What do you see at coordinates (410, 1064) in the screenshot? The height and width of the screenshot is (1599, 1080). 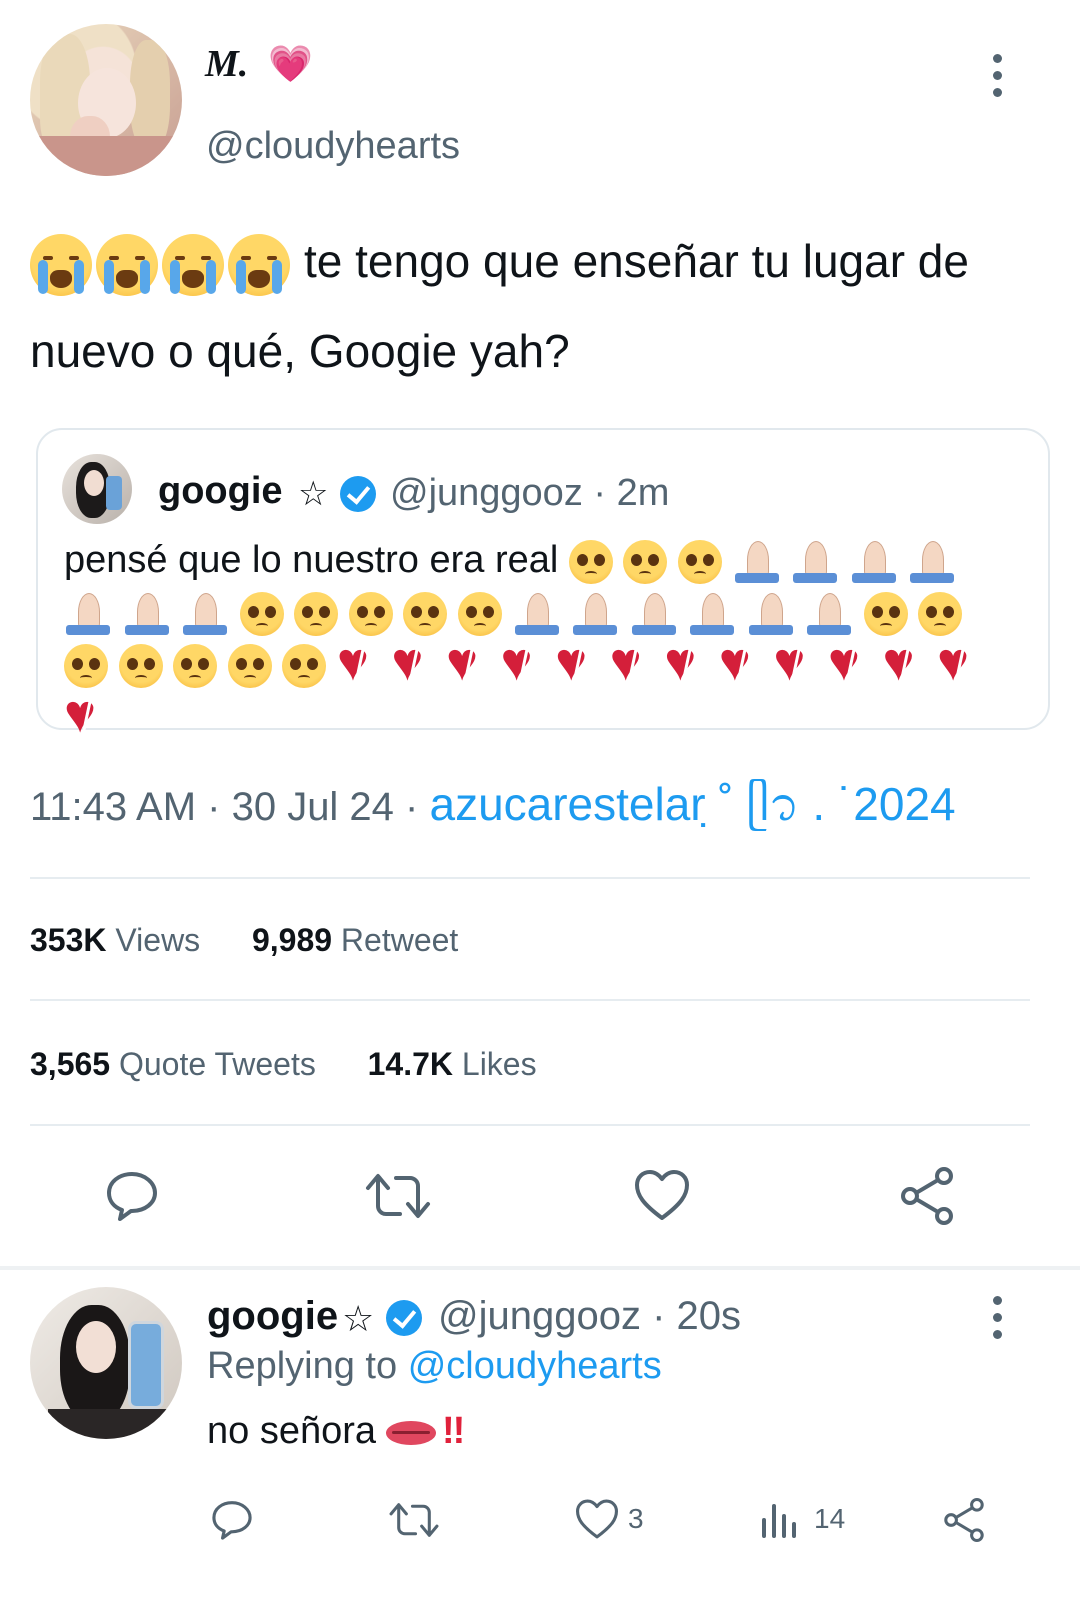 I see `likes-count: 14.7K` at bounding box center [410, 1064].